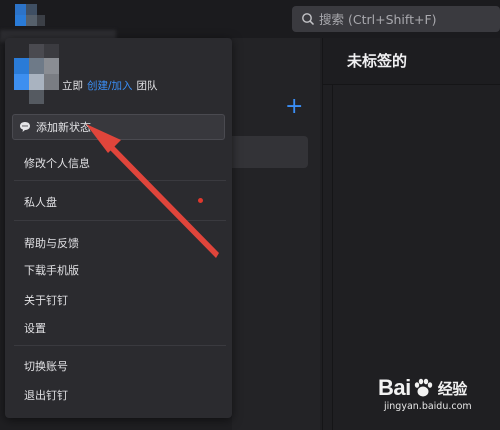 Image resolution: width=500 pixels, height=430 pixels. I want to click on watermark-url: jingyan.baidu.com, so click(428, 406).